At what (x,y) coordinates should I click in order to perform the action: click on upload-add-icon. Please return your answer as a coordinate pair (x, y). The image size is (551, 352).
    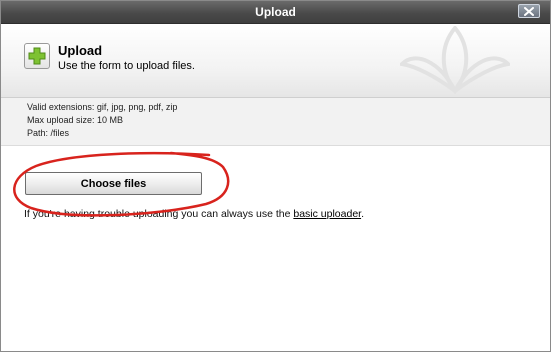
    Looking at the image, I should click on (37, 56).